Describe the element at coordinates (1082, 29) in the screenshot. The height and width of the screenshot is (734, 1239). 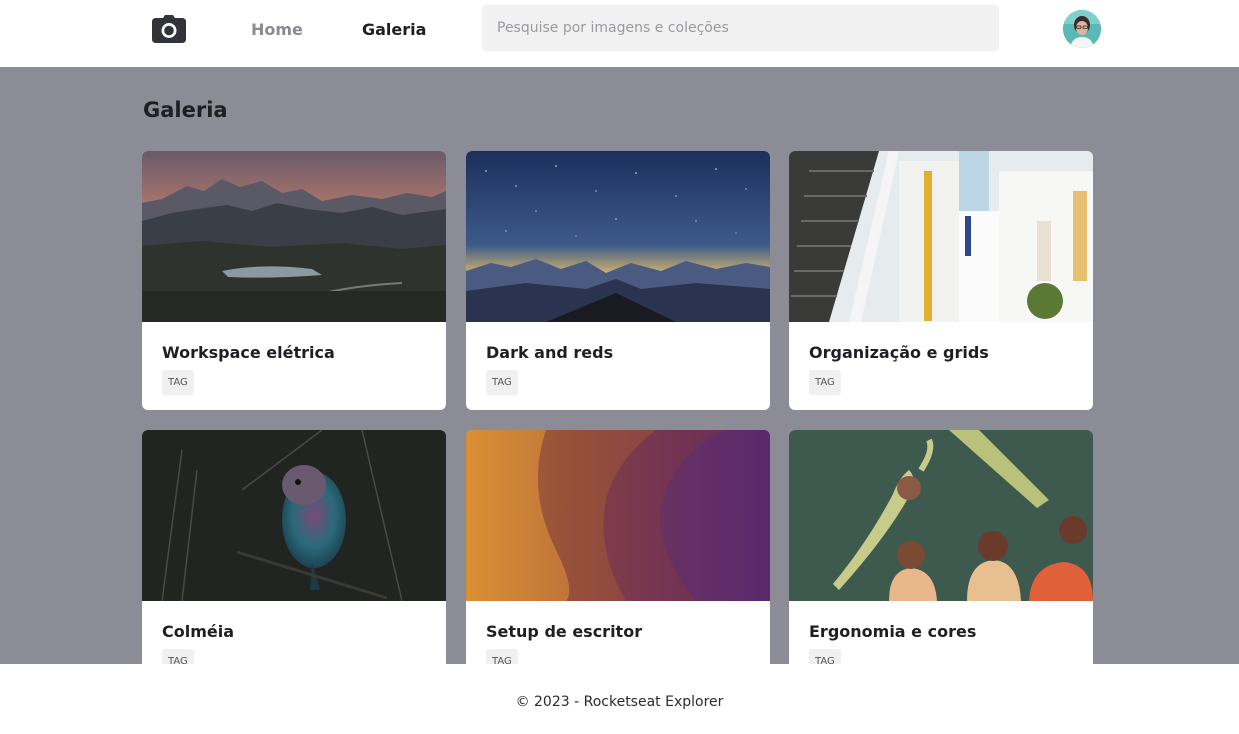
I see `user-avatar` at that location.